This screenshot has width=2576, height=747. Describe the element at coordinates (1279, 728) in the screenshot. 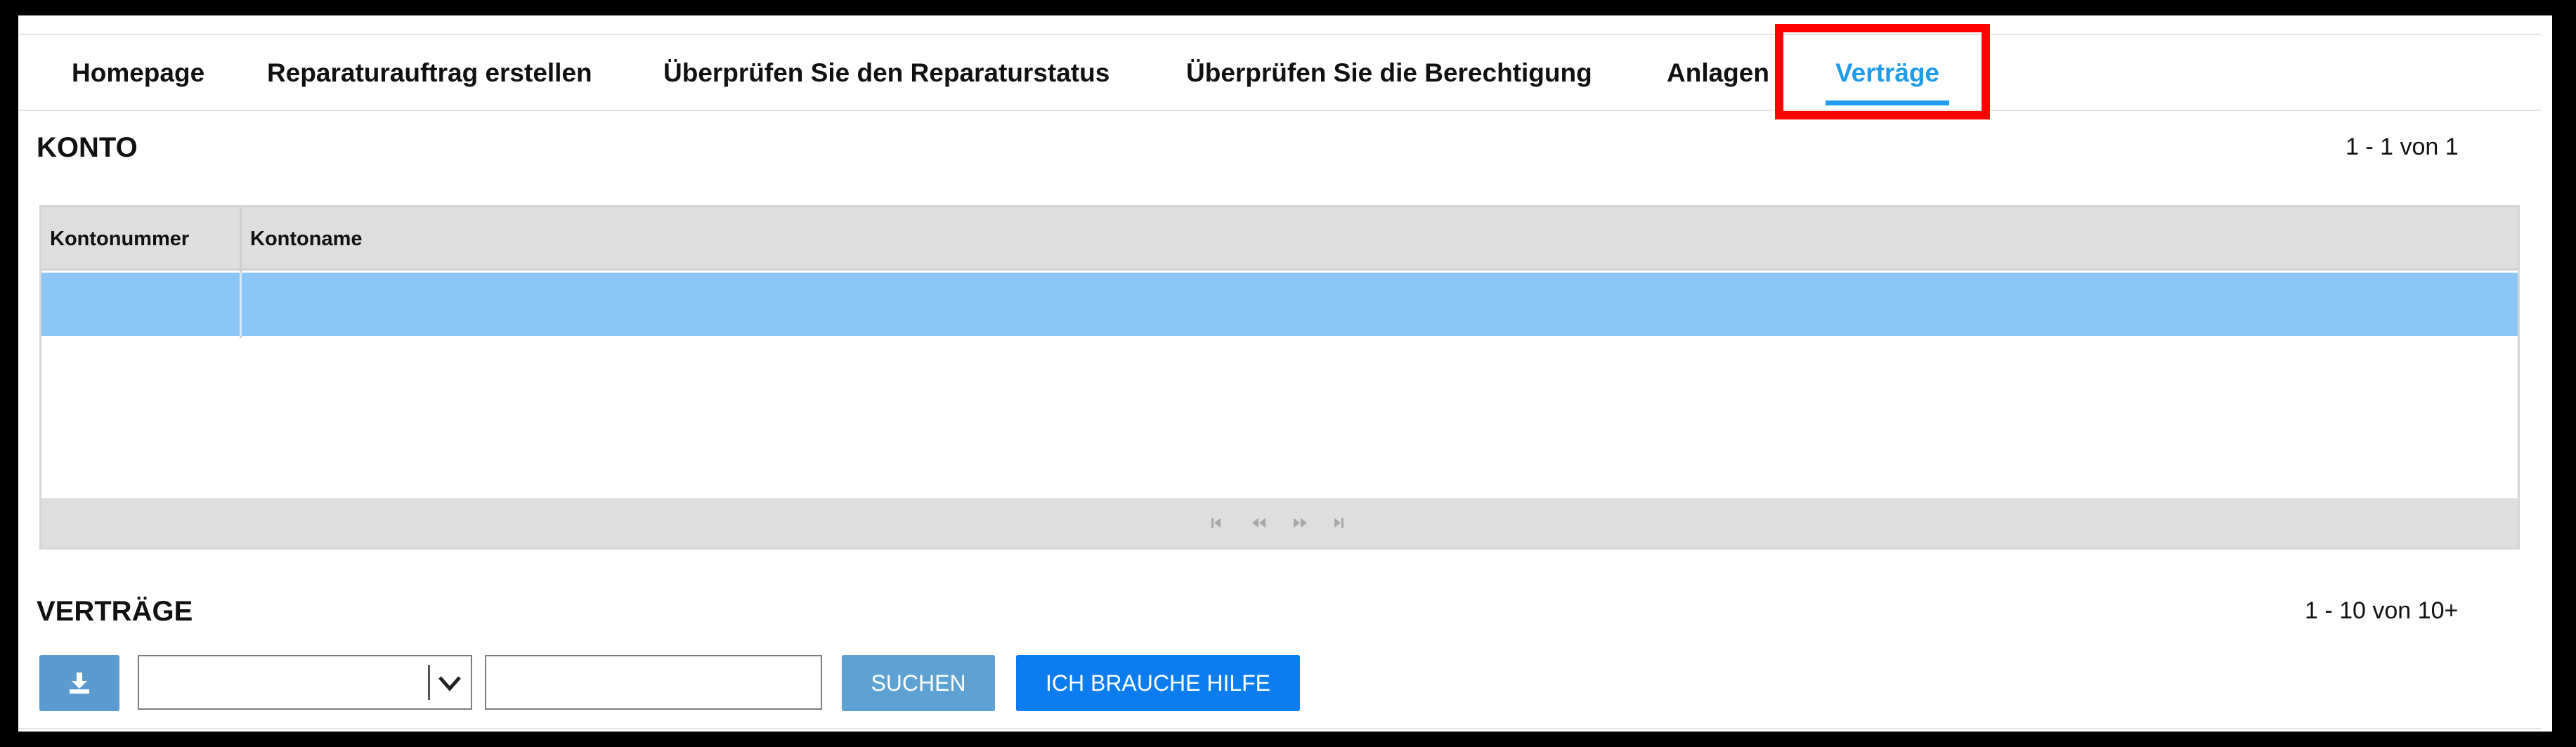

I see `bottom-divider` at that location.